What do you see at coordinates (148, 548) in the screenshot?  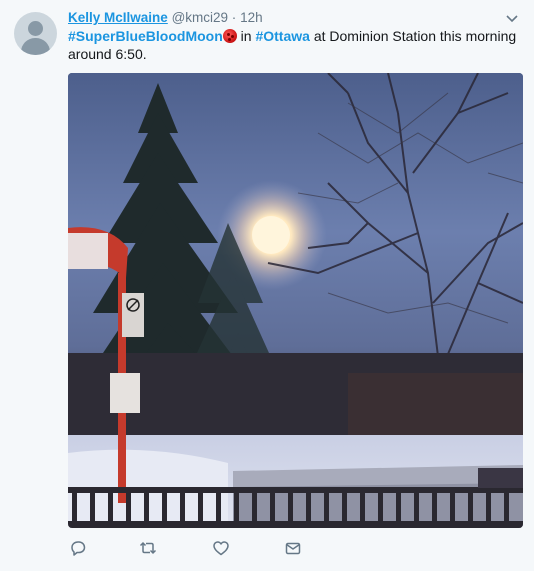 I see `retweet-icon` at bounding box center [148, 548].